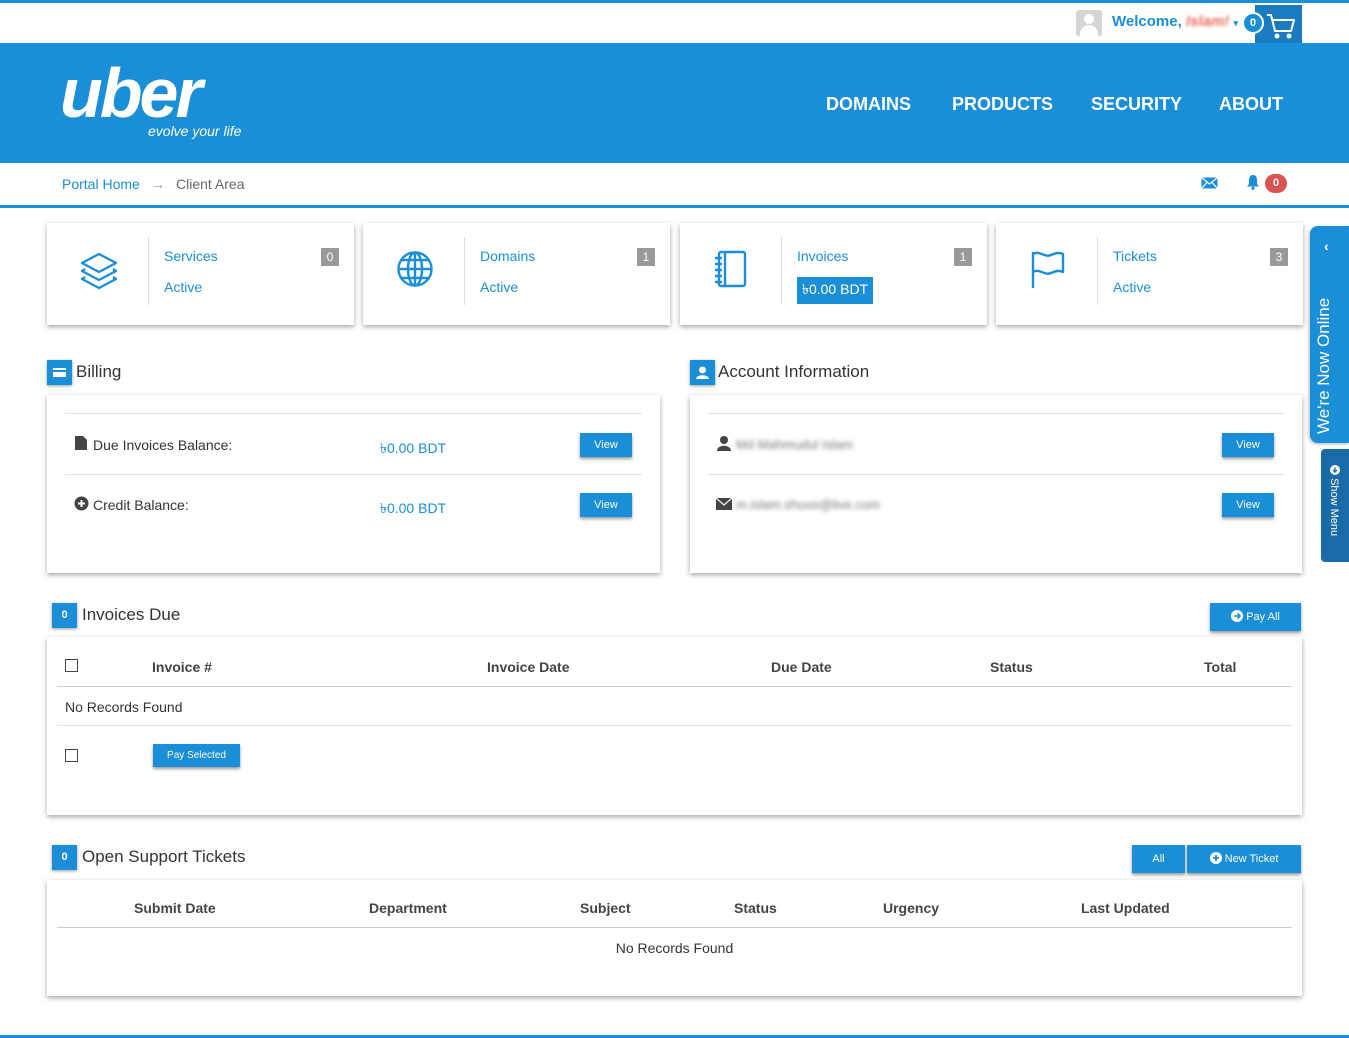  What do you see at coordinates (795, 444) in the screenshot?
I see `account-name: Md Mahmudul Islam` at bounding box center [795, 444].